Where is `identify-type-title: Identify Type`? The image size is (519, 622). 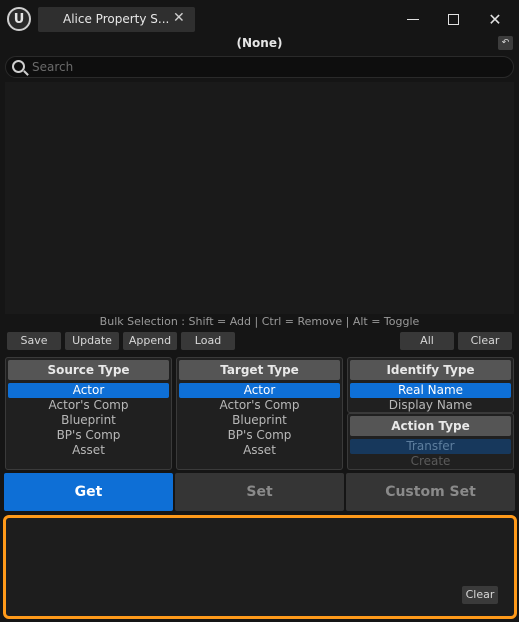 identify-type-title: Identify Type is located at coordinates (430, 370).